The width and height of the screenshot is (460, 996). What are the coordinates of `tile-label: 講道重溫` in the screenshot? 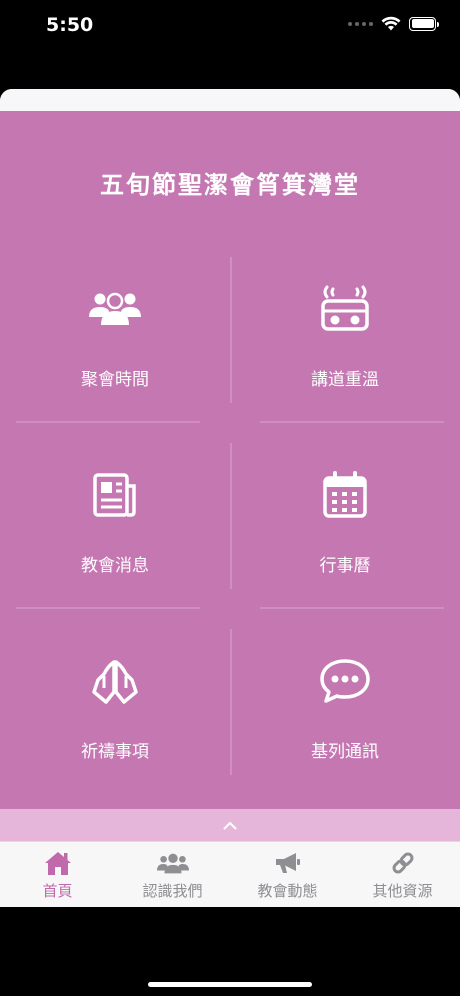 It's located at (345, 380).